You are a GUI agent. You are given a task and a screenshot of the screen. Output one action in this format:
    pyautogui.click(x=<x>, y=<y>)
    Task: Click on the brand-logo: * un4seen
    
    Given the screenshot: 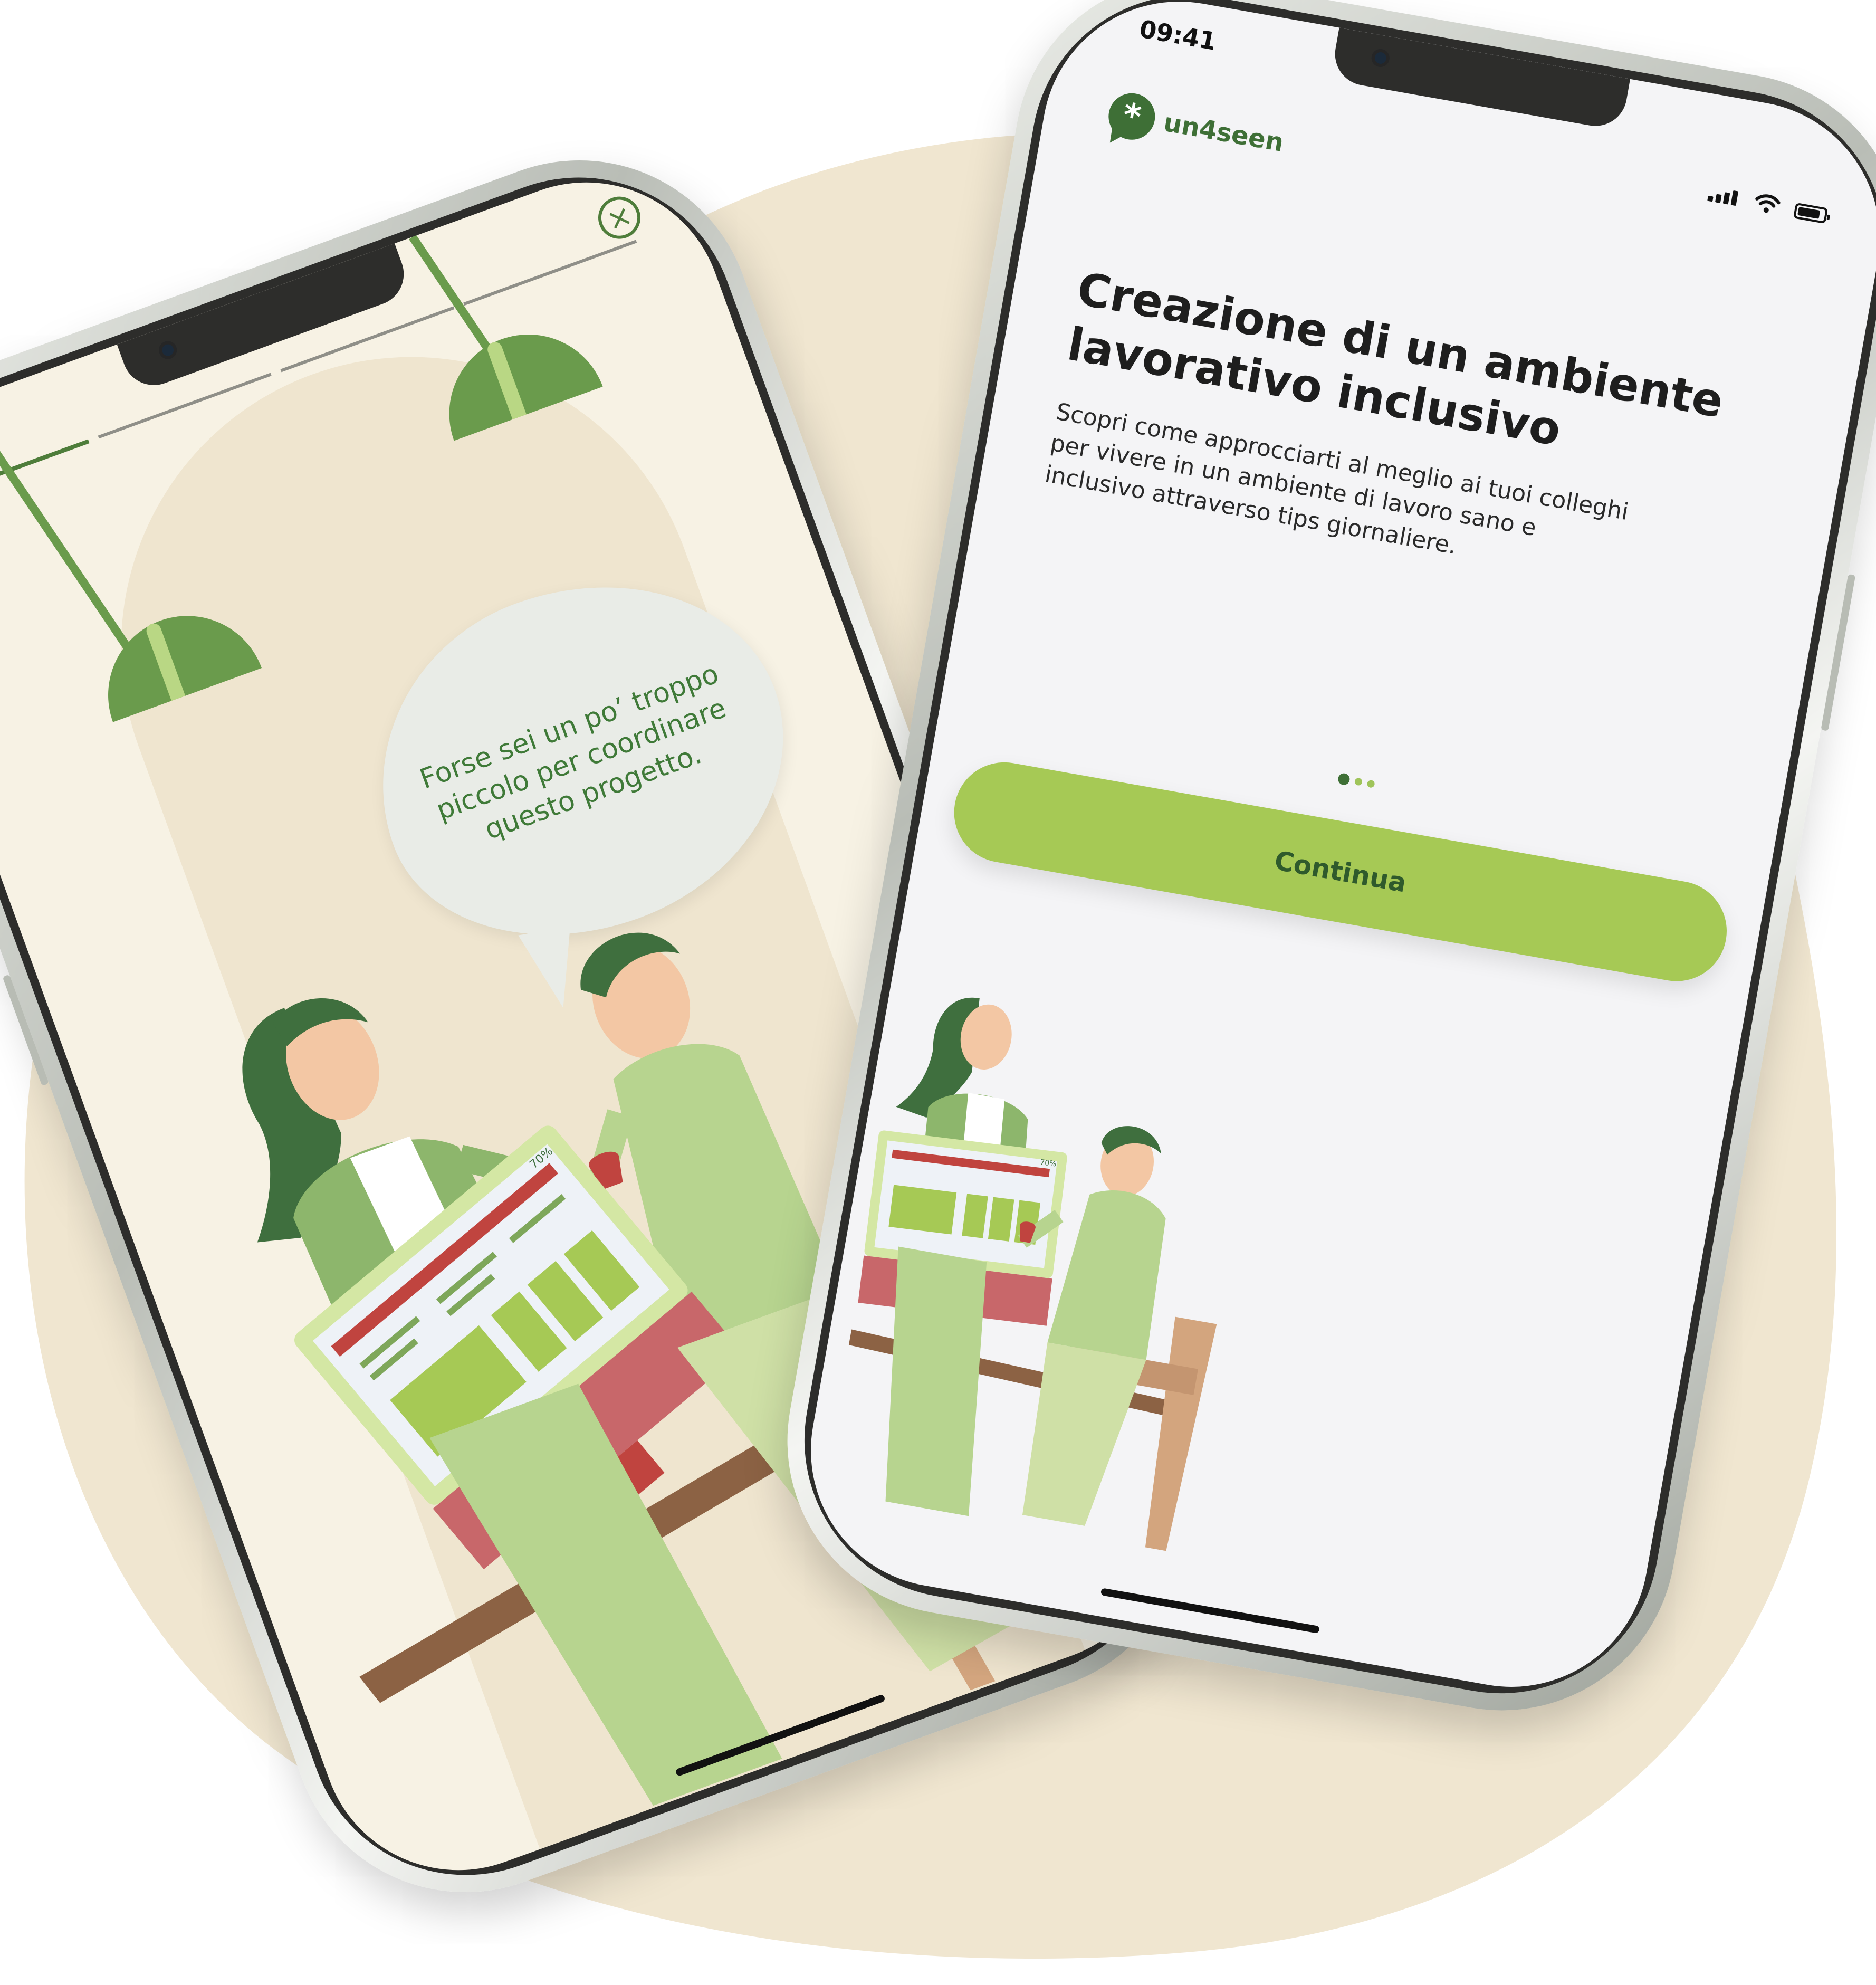 What is the action you would take?
    pyautogui.click(x=1196, y=127)
    